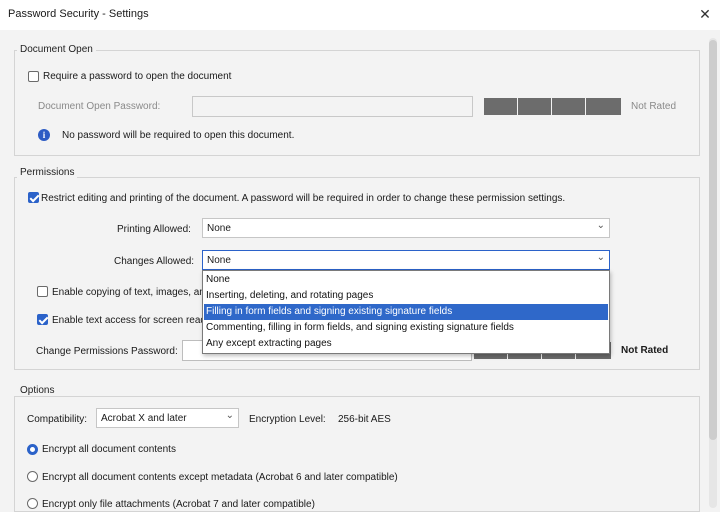  Describe the element at coordinates (219, 228) in the screenshot. I see `printing-allowed-value: None` at that location.